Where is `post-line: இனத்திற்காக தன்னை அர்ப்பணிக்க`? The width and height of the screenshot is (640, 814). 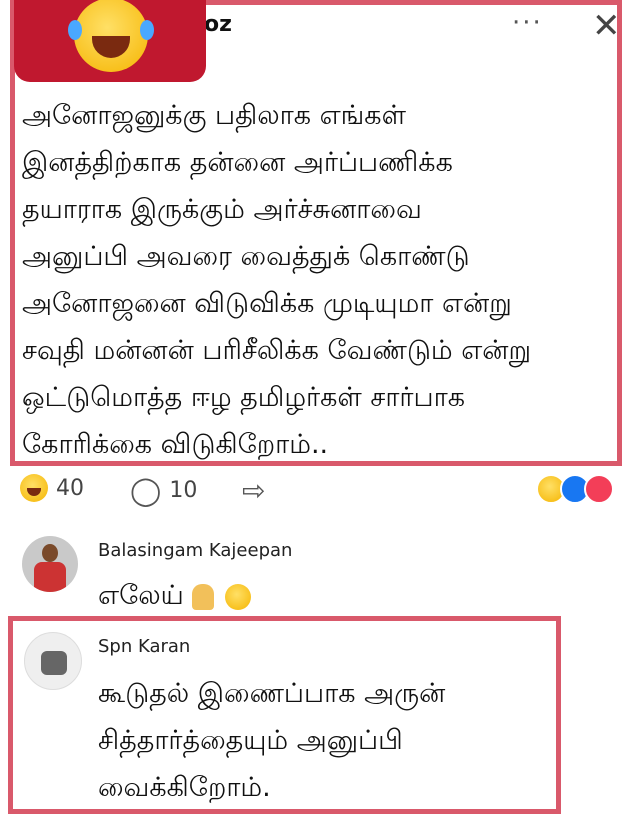 post-line: இனத்திற்காக தன்னை அர்ப்பணிக்க is located at coordinates (237, 162).